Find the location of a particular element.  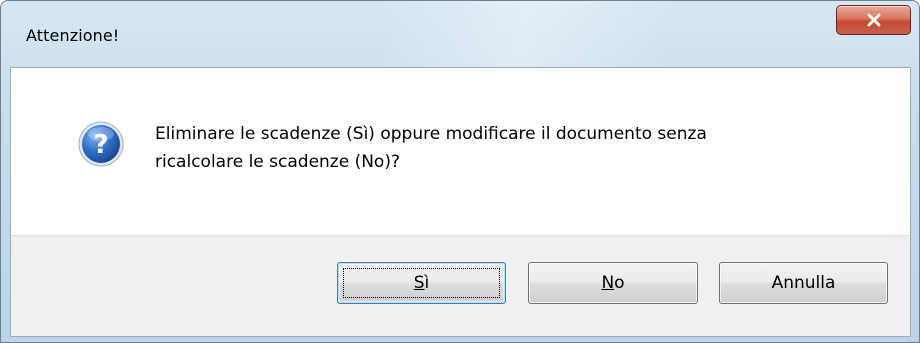

window-title: Attenzione! is located at coordinates (73, 35).